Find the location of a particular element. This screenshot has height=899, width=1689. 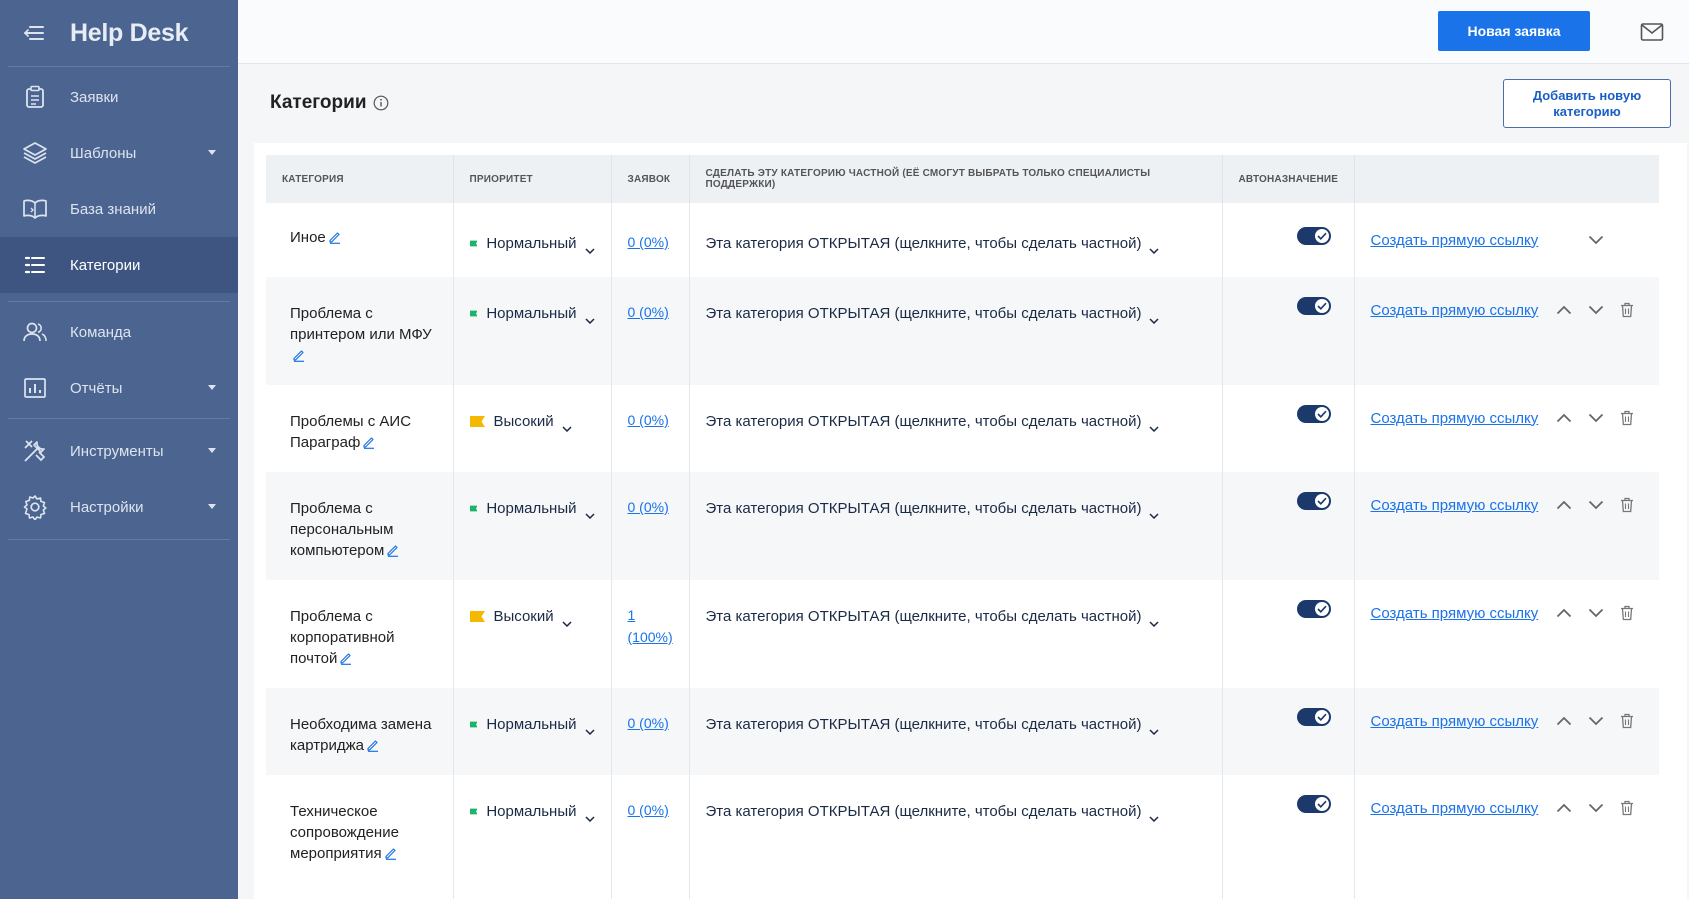

sidebar-item-tools: Инструменты is located at coordinates (119, 451).